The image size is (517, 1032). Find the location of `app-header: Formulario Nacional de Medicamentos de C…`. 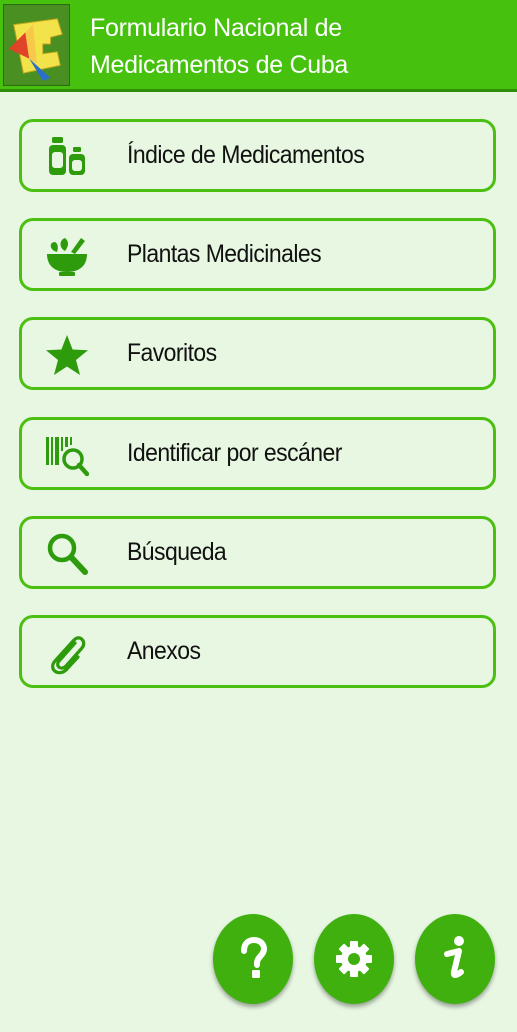

app-header: Formulario Nacional de Medicamentos de C… is located at coordinates (258, 46).